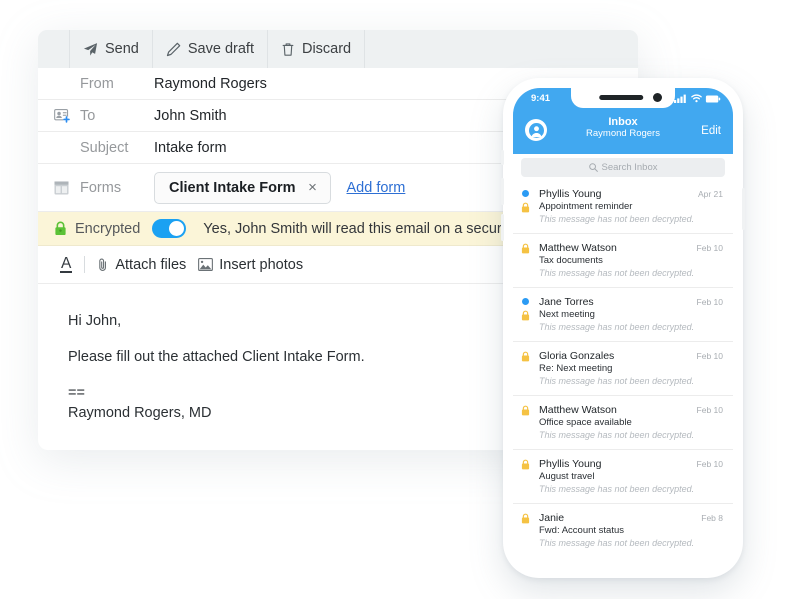 This screenshot has height=599, width=800. Describe the element at coordinates (232, 187) in the screenshot. I see `form-chip-name: Client Intake Form` at that location.